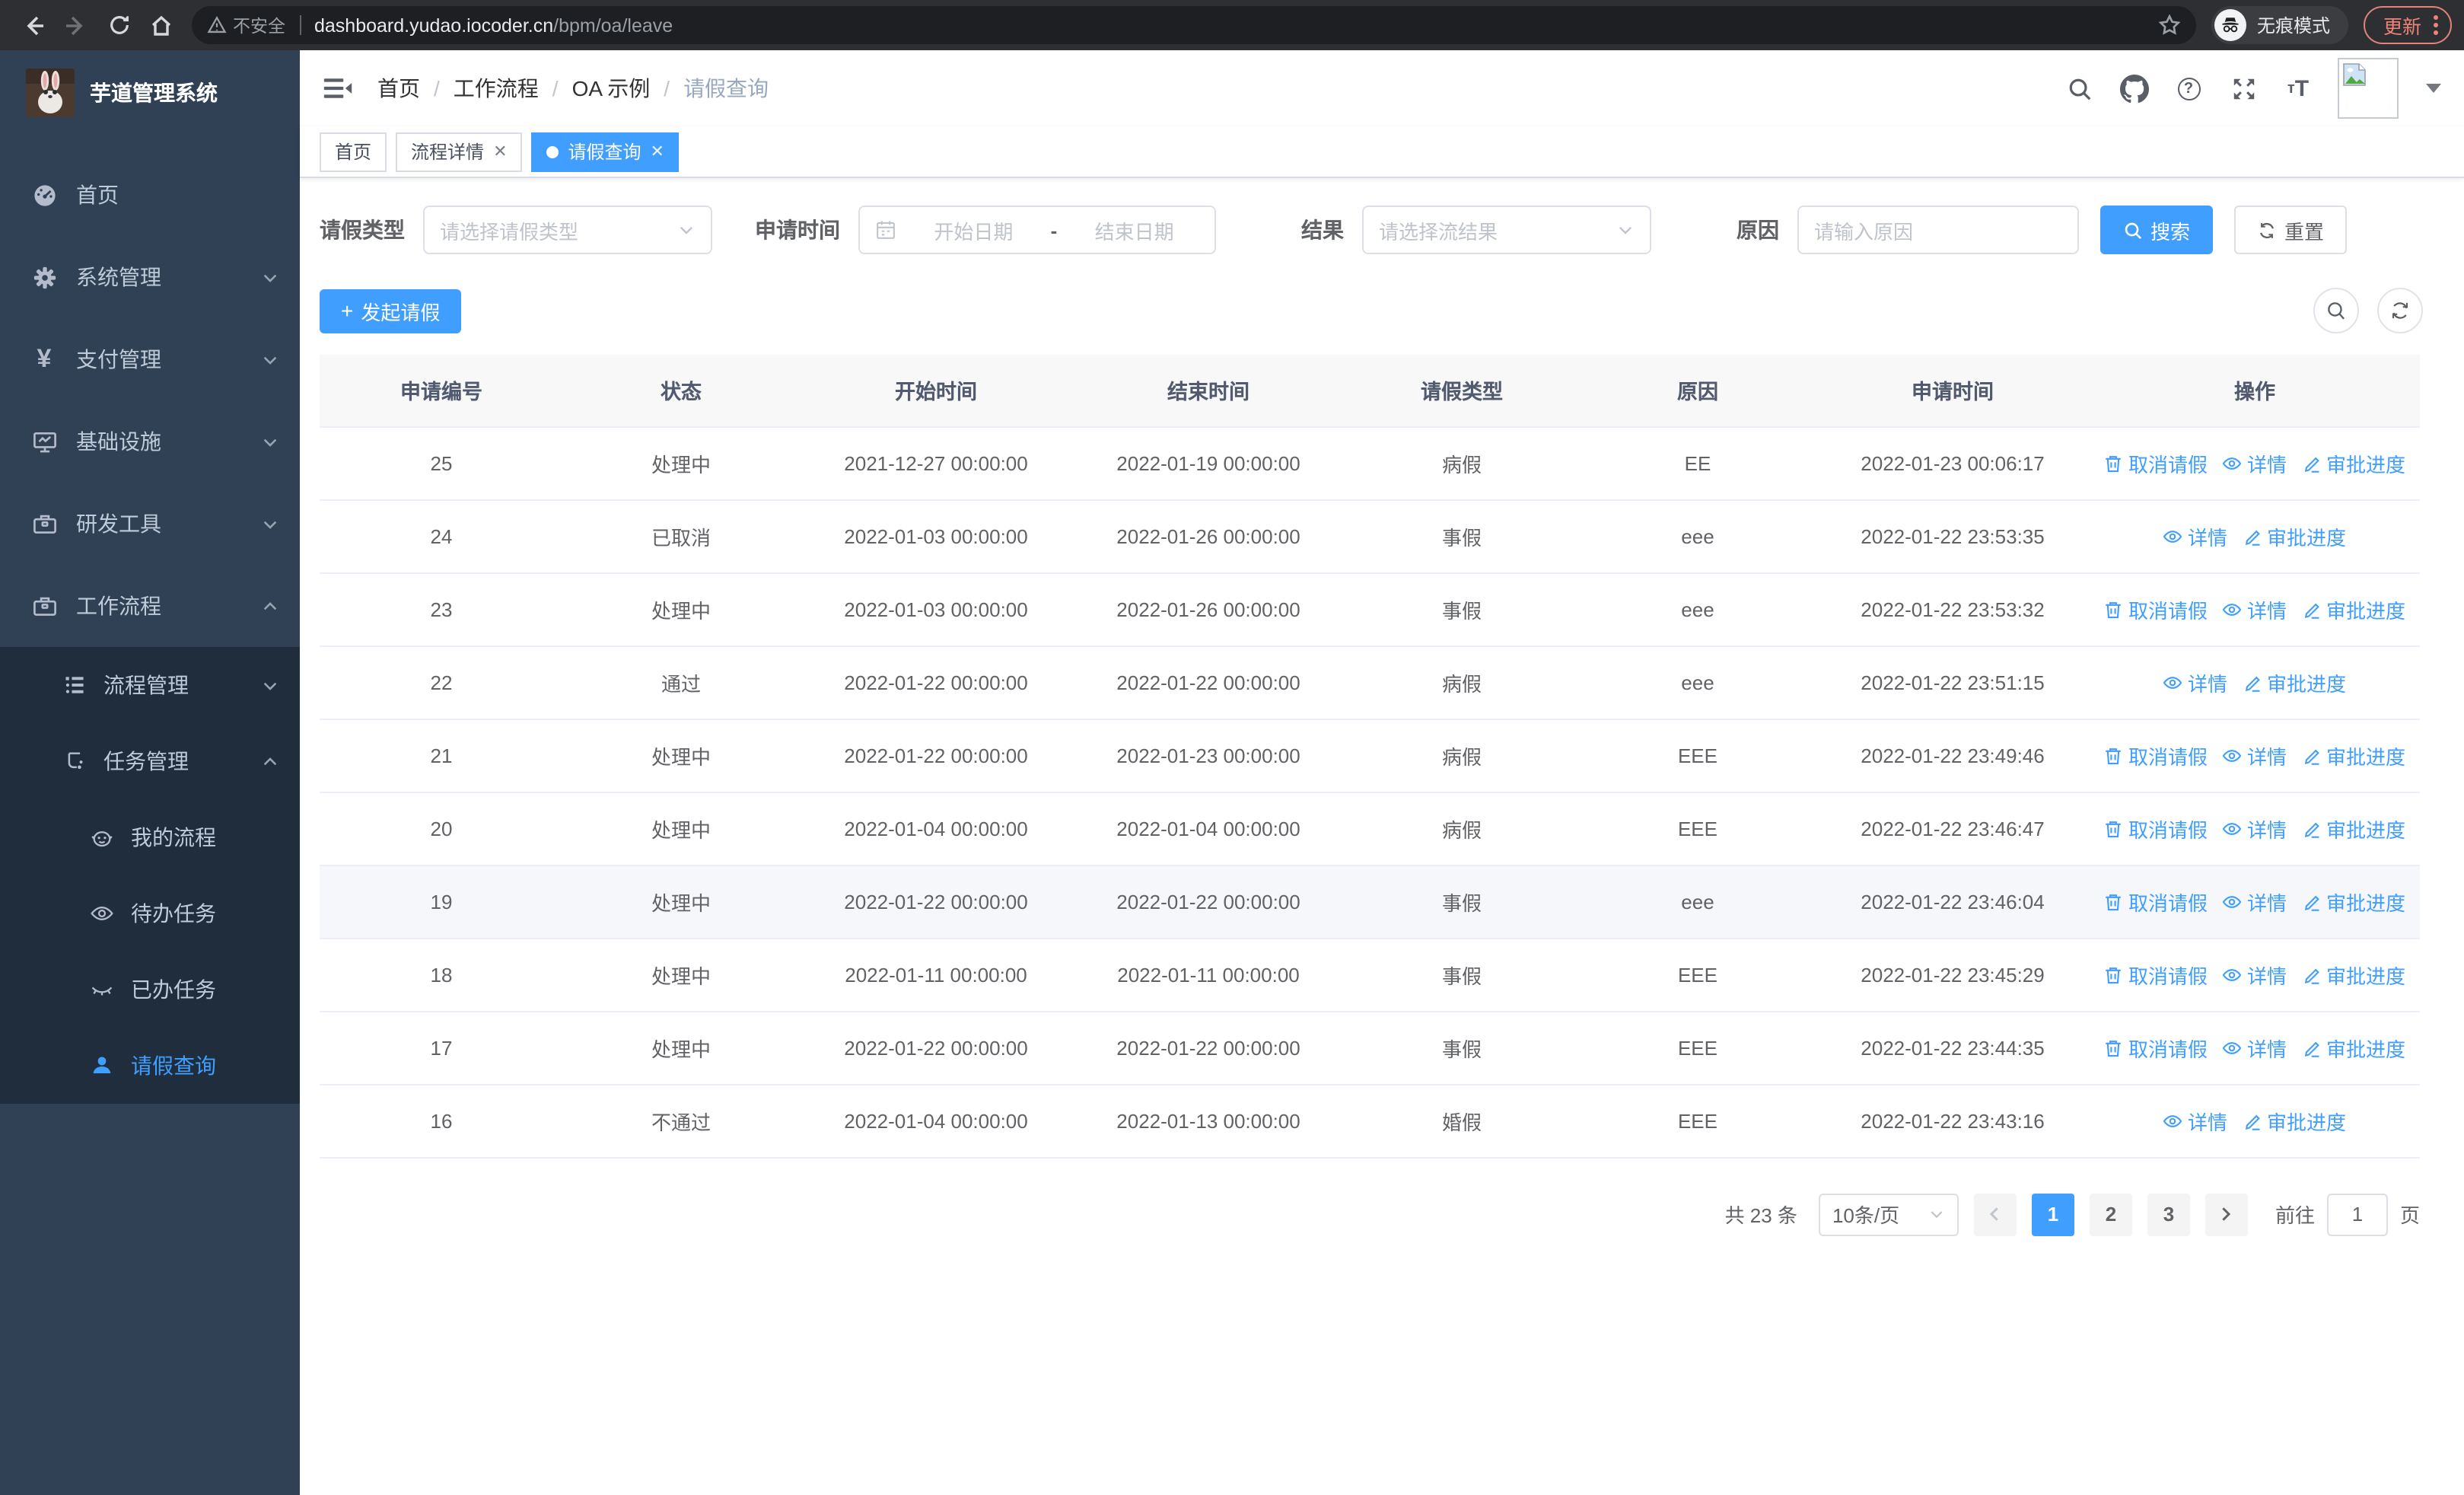 This screenshot has height=1495, width=2464. Describe the element at coordinates (150, 685) in the screenshot. I see `sidebar-item-process-mgmt: 流程管理` at that location.